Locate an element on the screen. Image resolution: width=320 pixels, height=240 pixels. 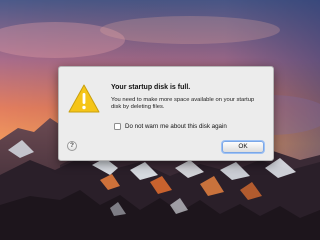
warning-triangle-icon is located at coordinates (84, 98).